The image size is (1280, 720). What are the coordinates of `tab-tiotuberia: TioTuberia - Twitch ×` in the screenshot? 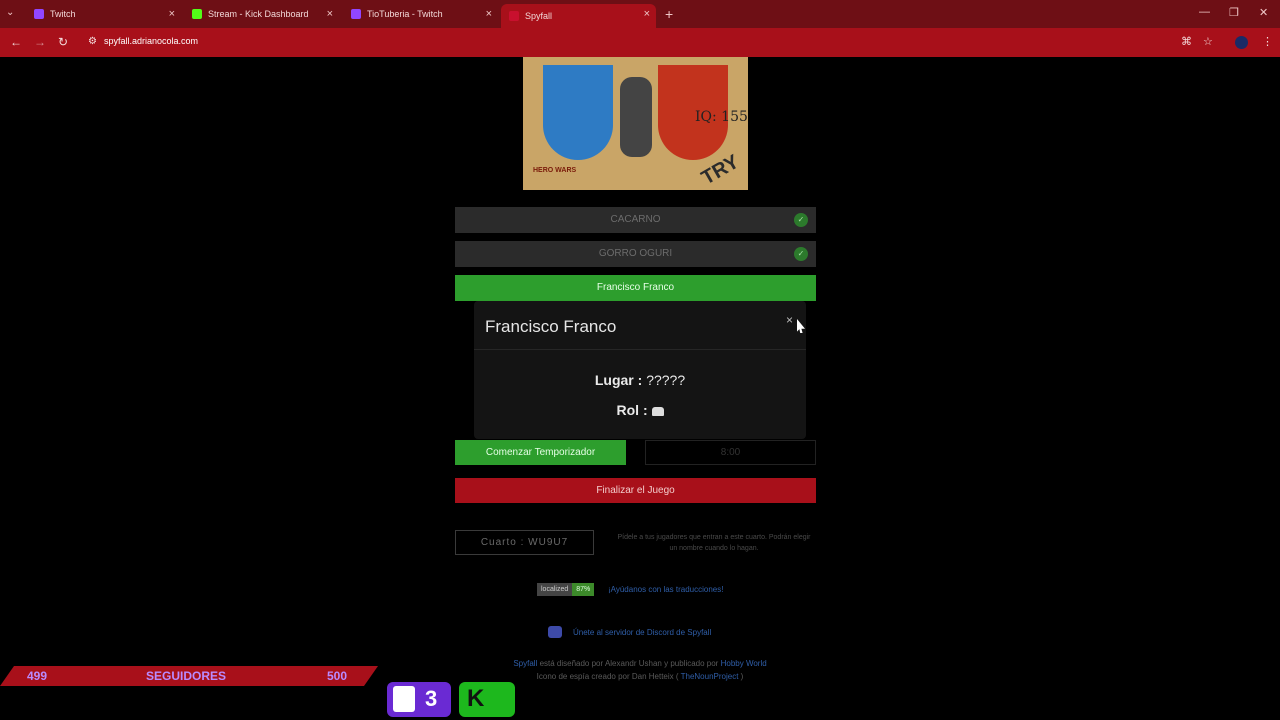 It's located at (420, 14).